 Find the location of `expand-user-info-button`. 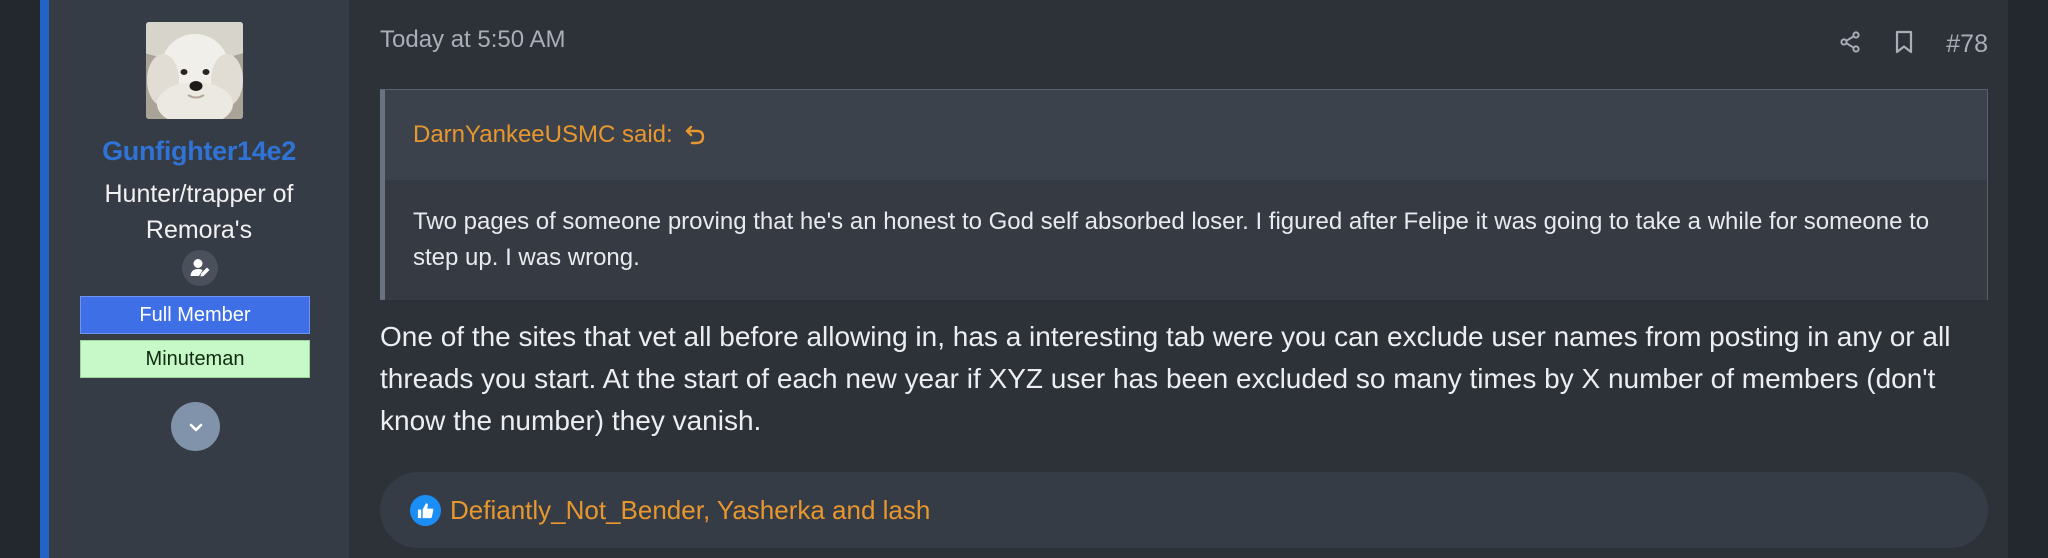

expand-user-info-button is located at coordinates (195, 426).